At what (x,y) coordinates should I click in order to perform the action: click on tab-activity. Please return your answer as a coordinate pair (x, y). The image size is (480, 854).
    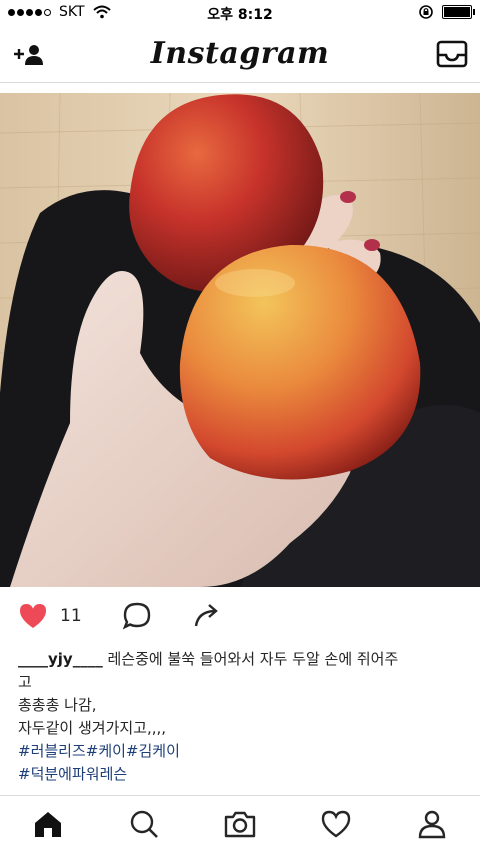
    Looking at the image, I should click on (336, 824).